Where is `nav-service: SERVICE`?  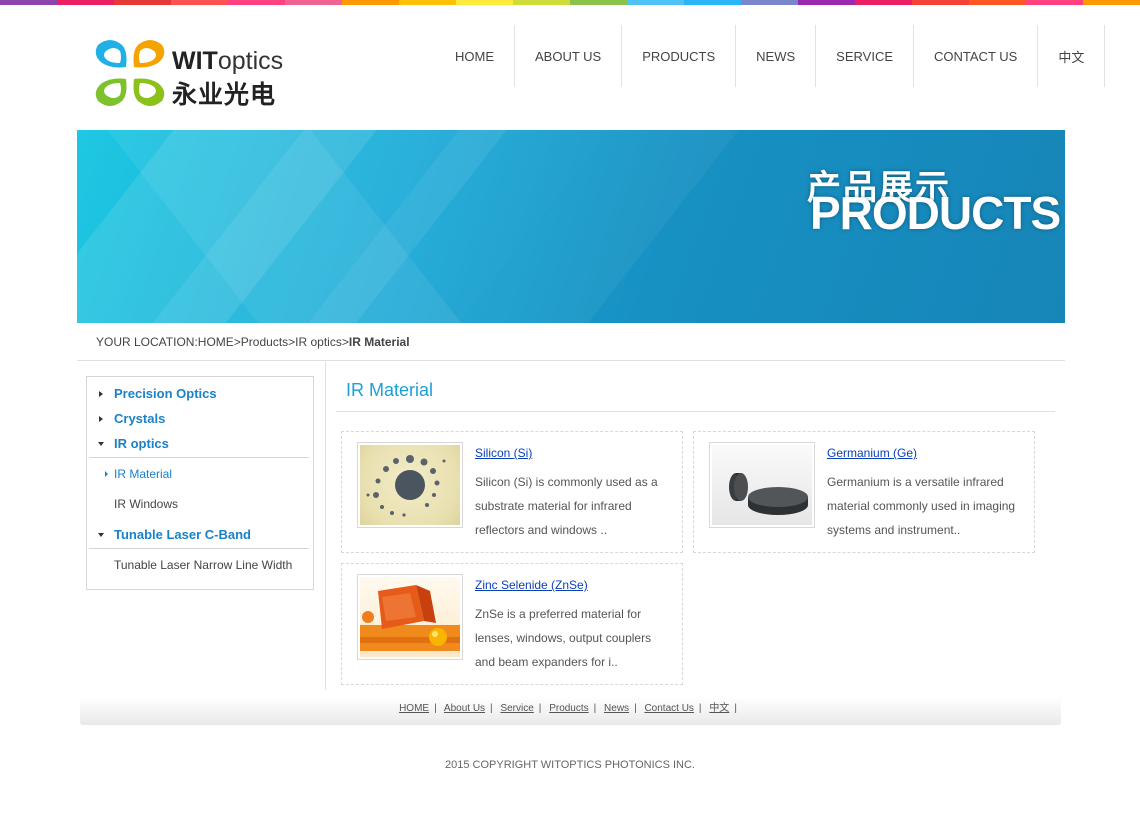
nav-service: SERVICE is located at coordinates (864, 56).